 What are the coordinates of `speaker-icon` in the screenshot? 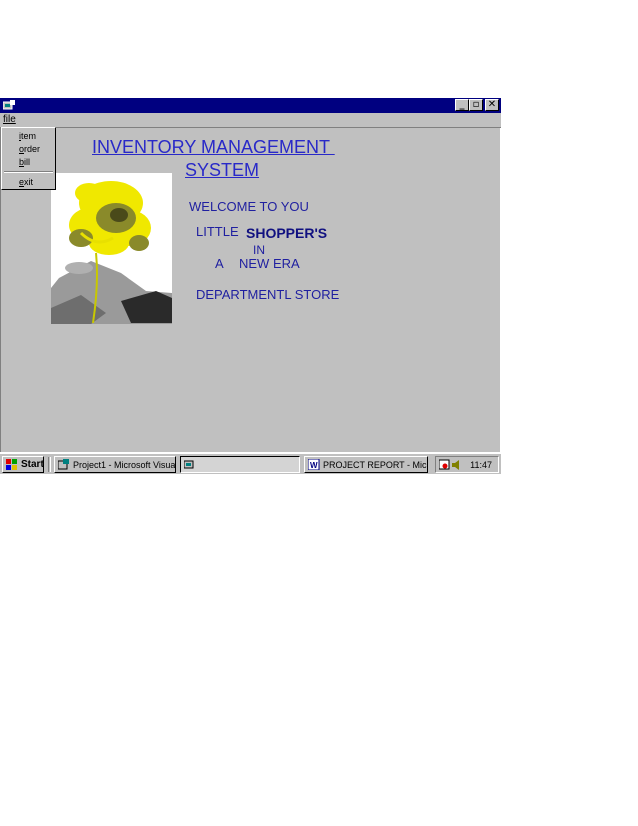 It's located at (457, 465).